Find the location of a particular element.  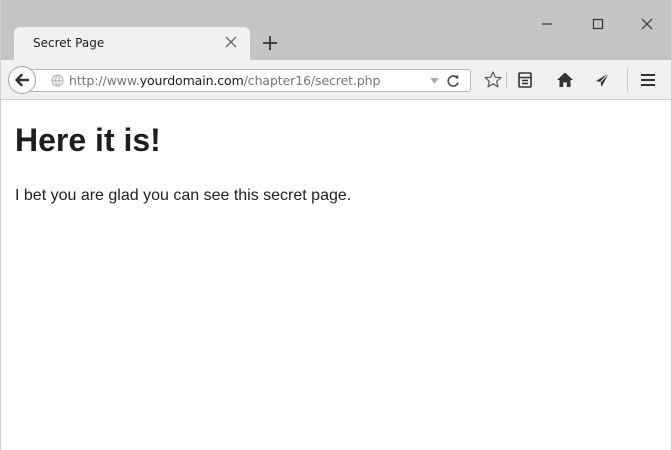

tab-title: Secret Page is located at coordinates (69, 43).